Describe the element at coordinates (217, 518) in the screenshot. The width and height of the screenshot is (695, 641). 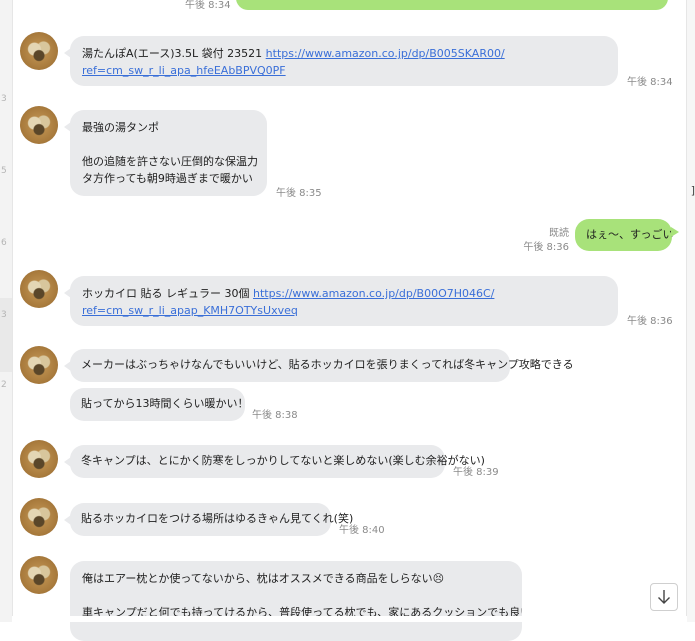
I see `message-text: 貼るホッカイロをつける場所はゆるきゃん見てくれ(笑)` at that location.